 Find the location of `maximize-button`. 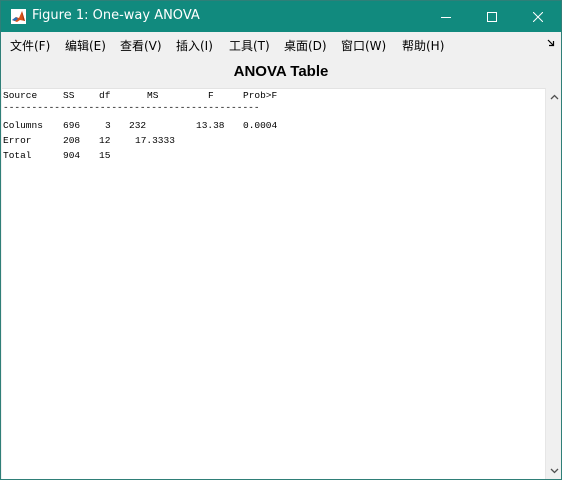

maximize-button is located at coordinates (492, 16).